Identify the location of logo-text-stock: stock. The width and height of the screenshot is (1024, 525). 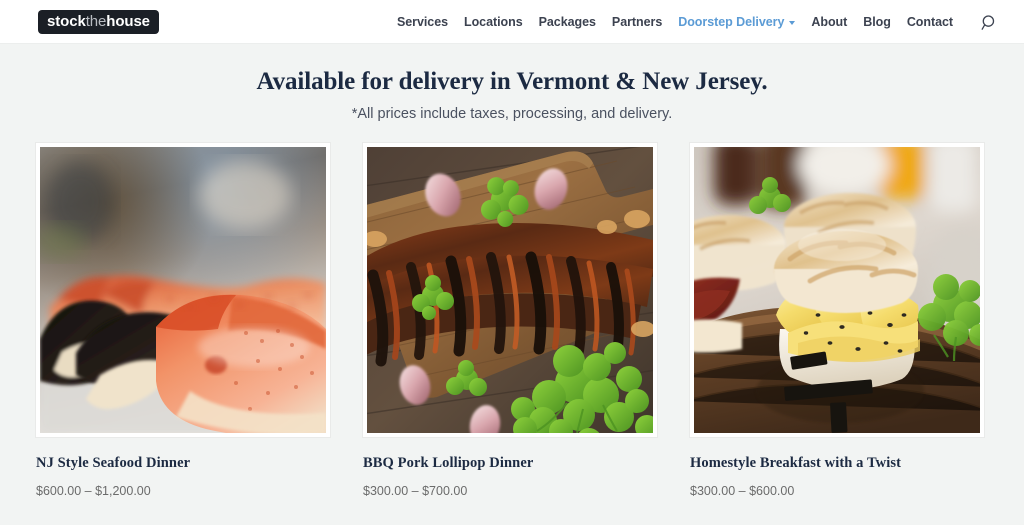
(66, 21).